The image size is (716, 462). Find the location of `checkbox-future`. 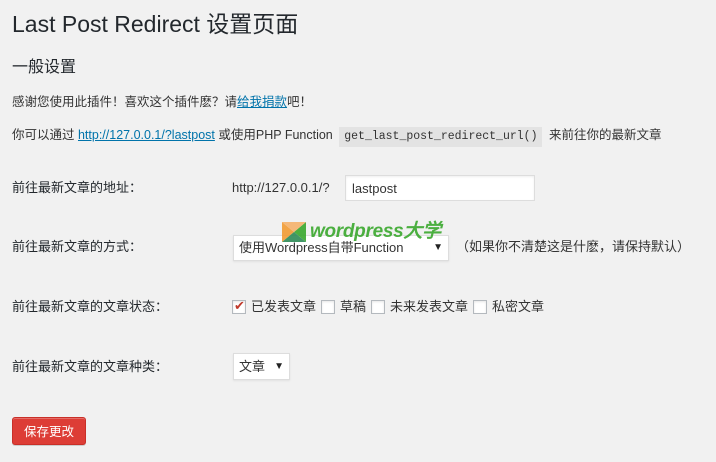

checkbox-future is located at coordinates (378, 307).